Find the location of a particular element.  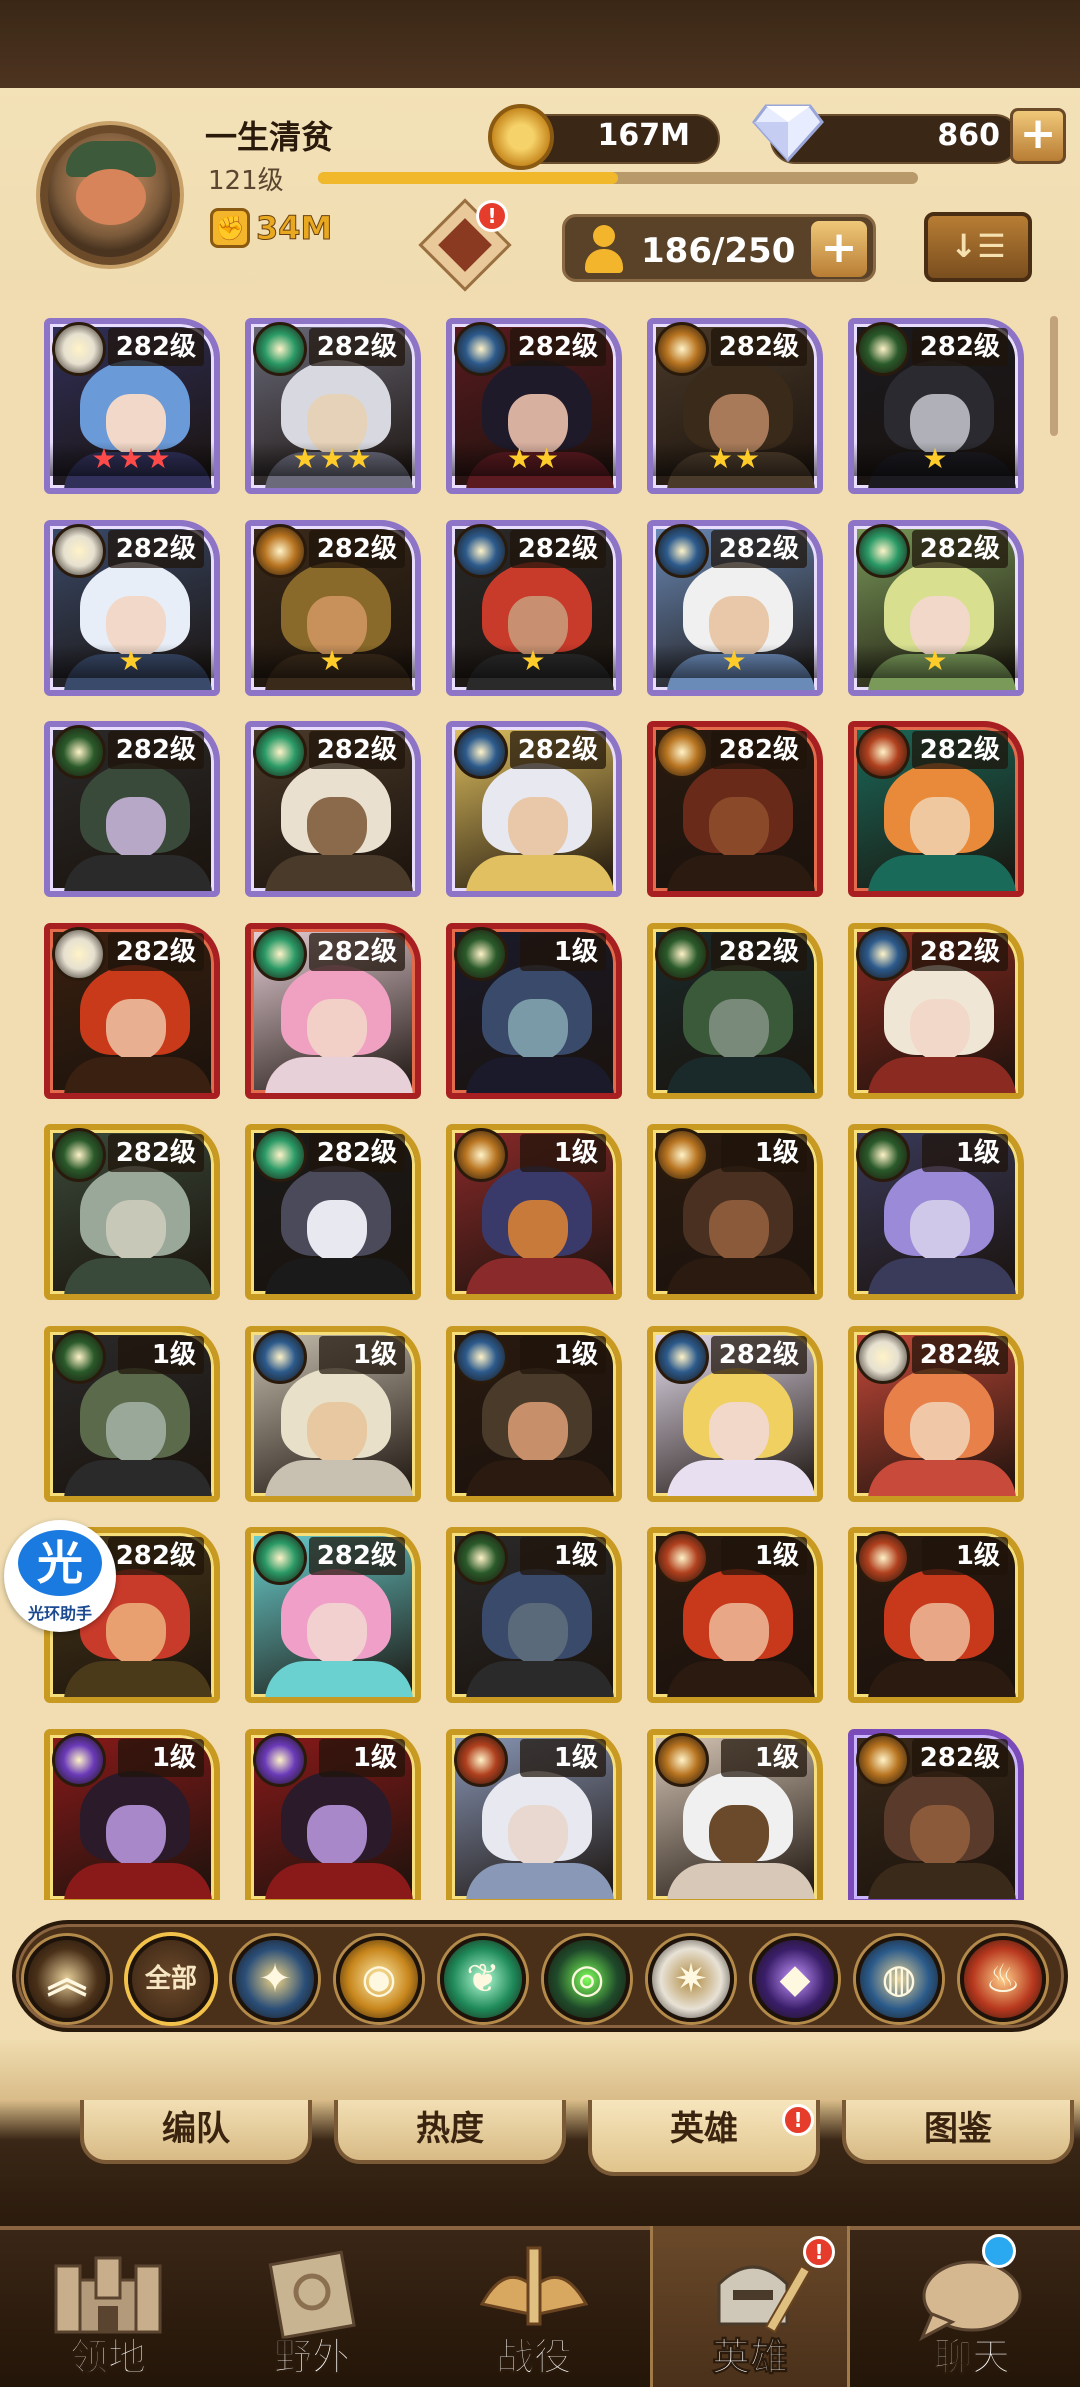

filter-graveborn-button: ◎ is located at coordinates (587, 1979).